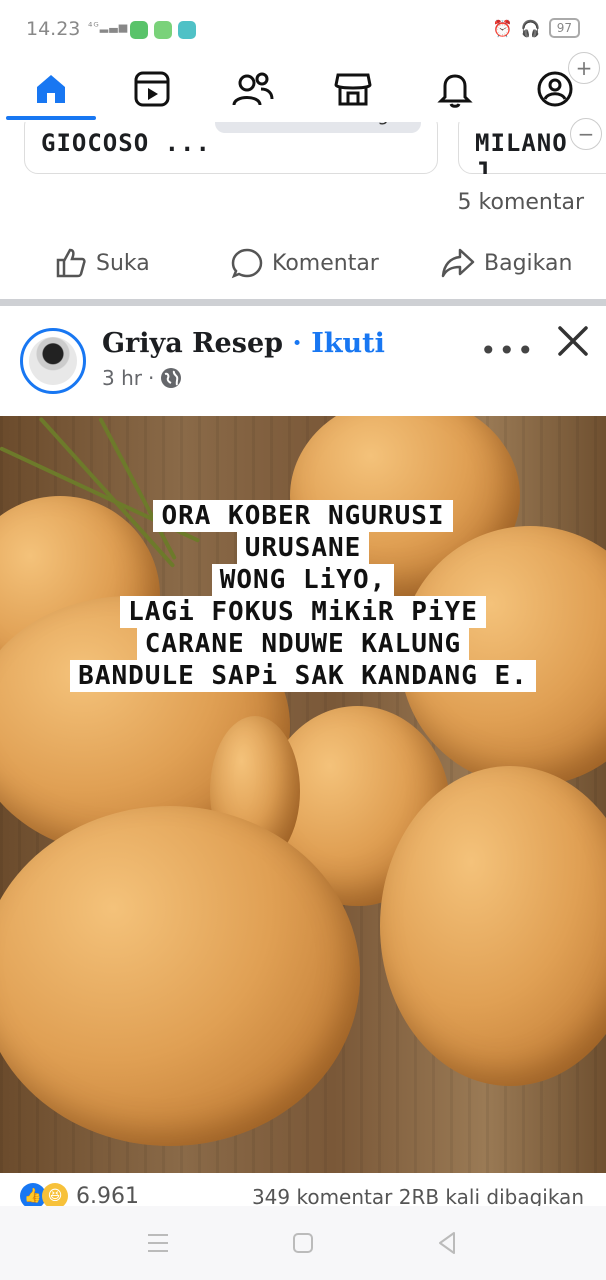  I want to click on more-options-button: •••, so click(508, 350).